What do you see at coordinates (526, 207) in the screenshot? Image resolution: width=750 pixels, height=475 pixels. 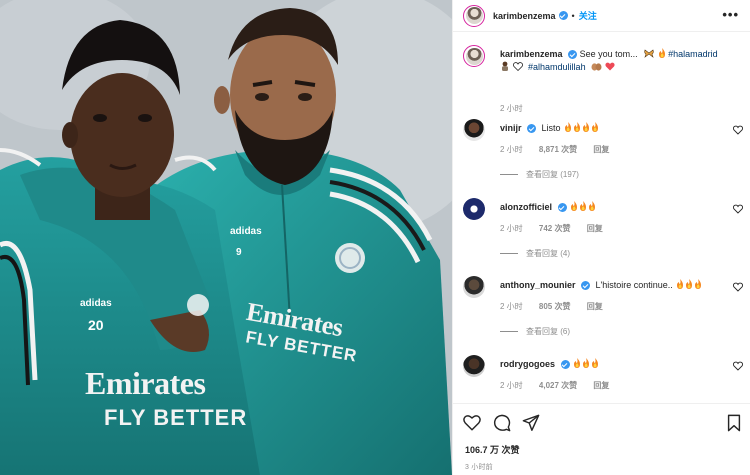 I see `comment-username: alonzofficiel` at bounding box center [526, 207].